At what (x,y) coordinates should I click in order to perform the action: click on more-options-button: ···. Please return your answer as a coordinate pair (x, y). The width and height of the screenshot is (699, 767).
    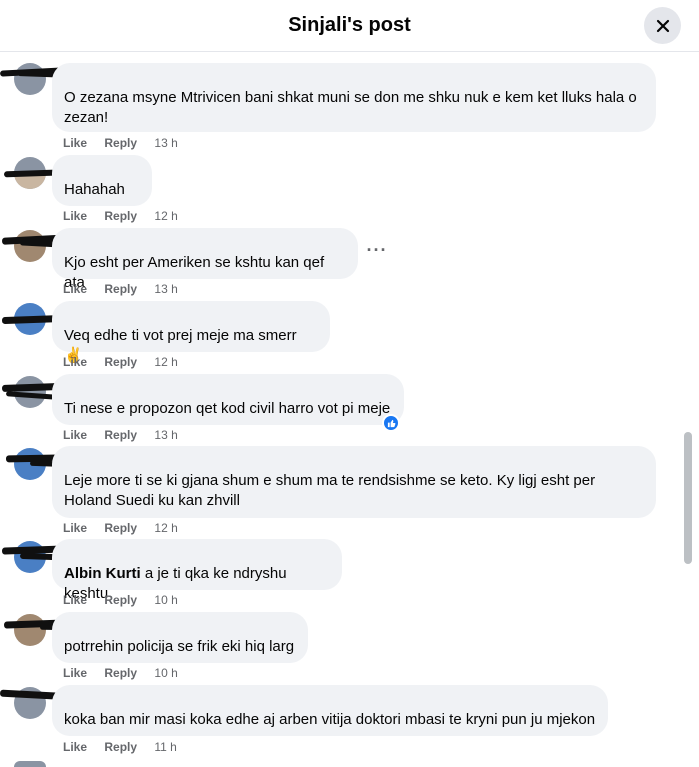
    Looking at the image, I should click on (377, 252).